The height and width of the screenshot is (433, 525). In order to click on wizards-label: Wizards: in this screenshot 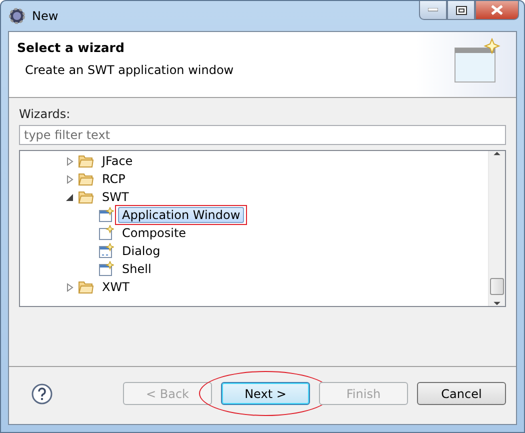, I will do `click(45, 114)`.